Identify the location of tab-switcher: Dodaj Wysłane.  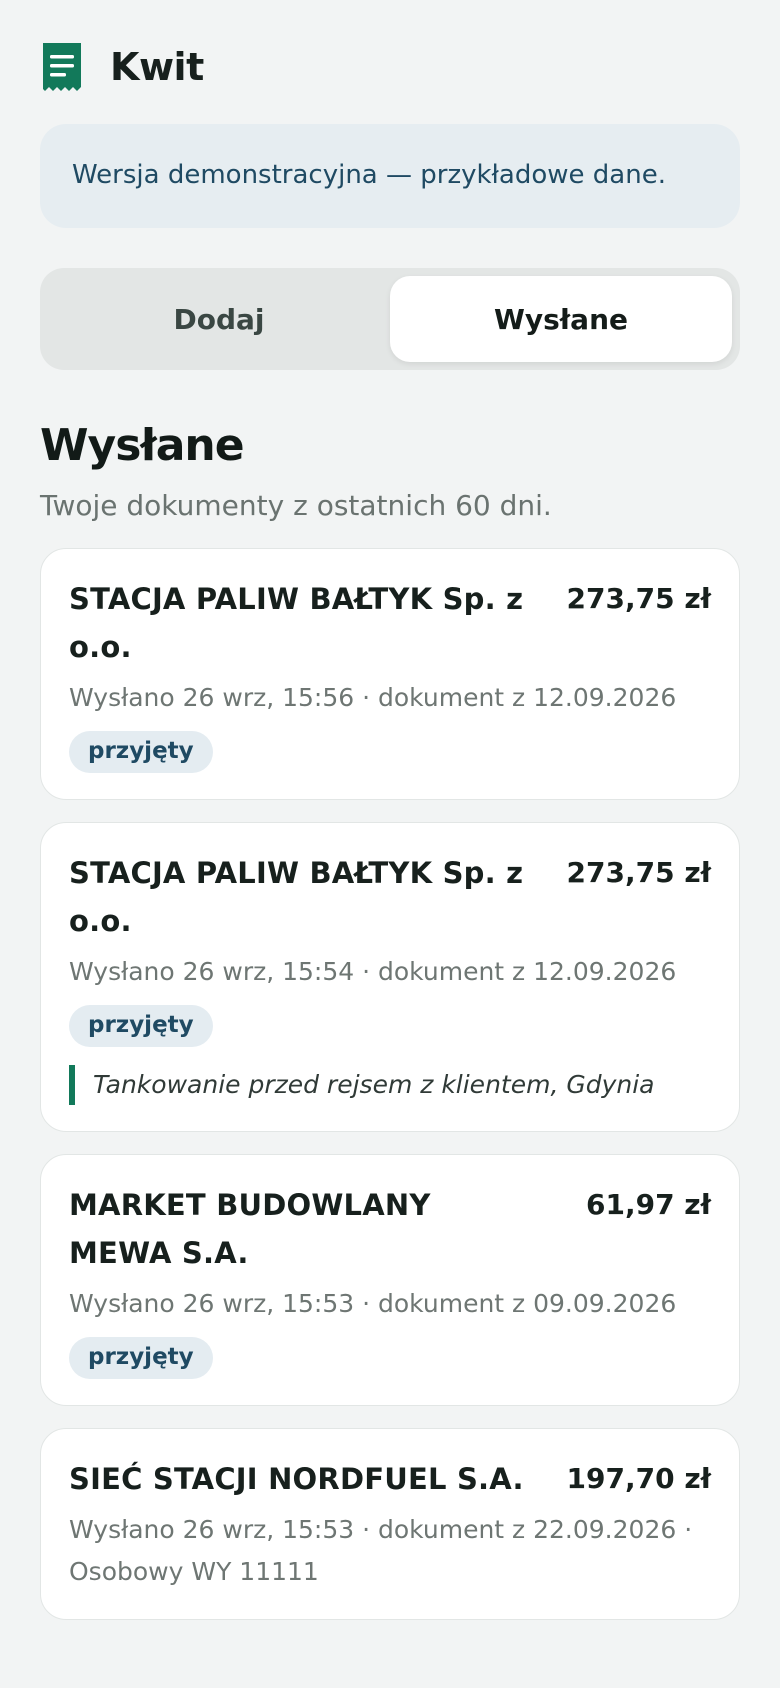
(390, 319).